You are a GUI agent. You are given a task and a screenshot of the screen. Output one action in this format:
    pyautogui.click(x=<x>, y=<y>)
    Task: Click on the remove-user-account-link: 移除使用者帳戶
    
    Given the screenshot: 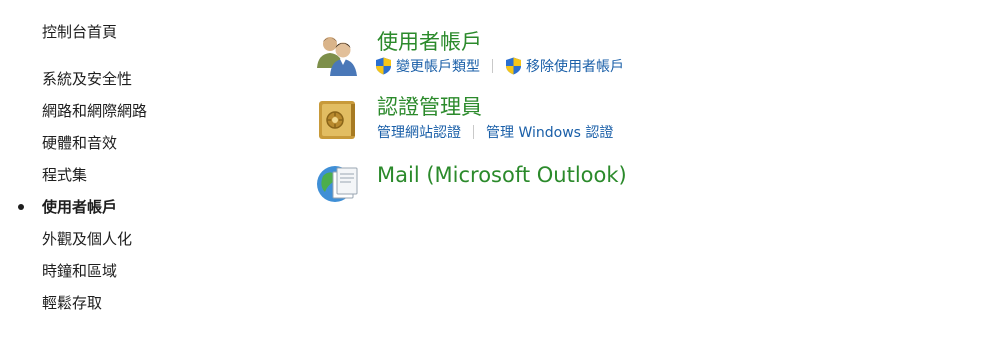 What is the action you would take?
    pyautogui.click(x=564, y=66)
    